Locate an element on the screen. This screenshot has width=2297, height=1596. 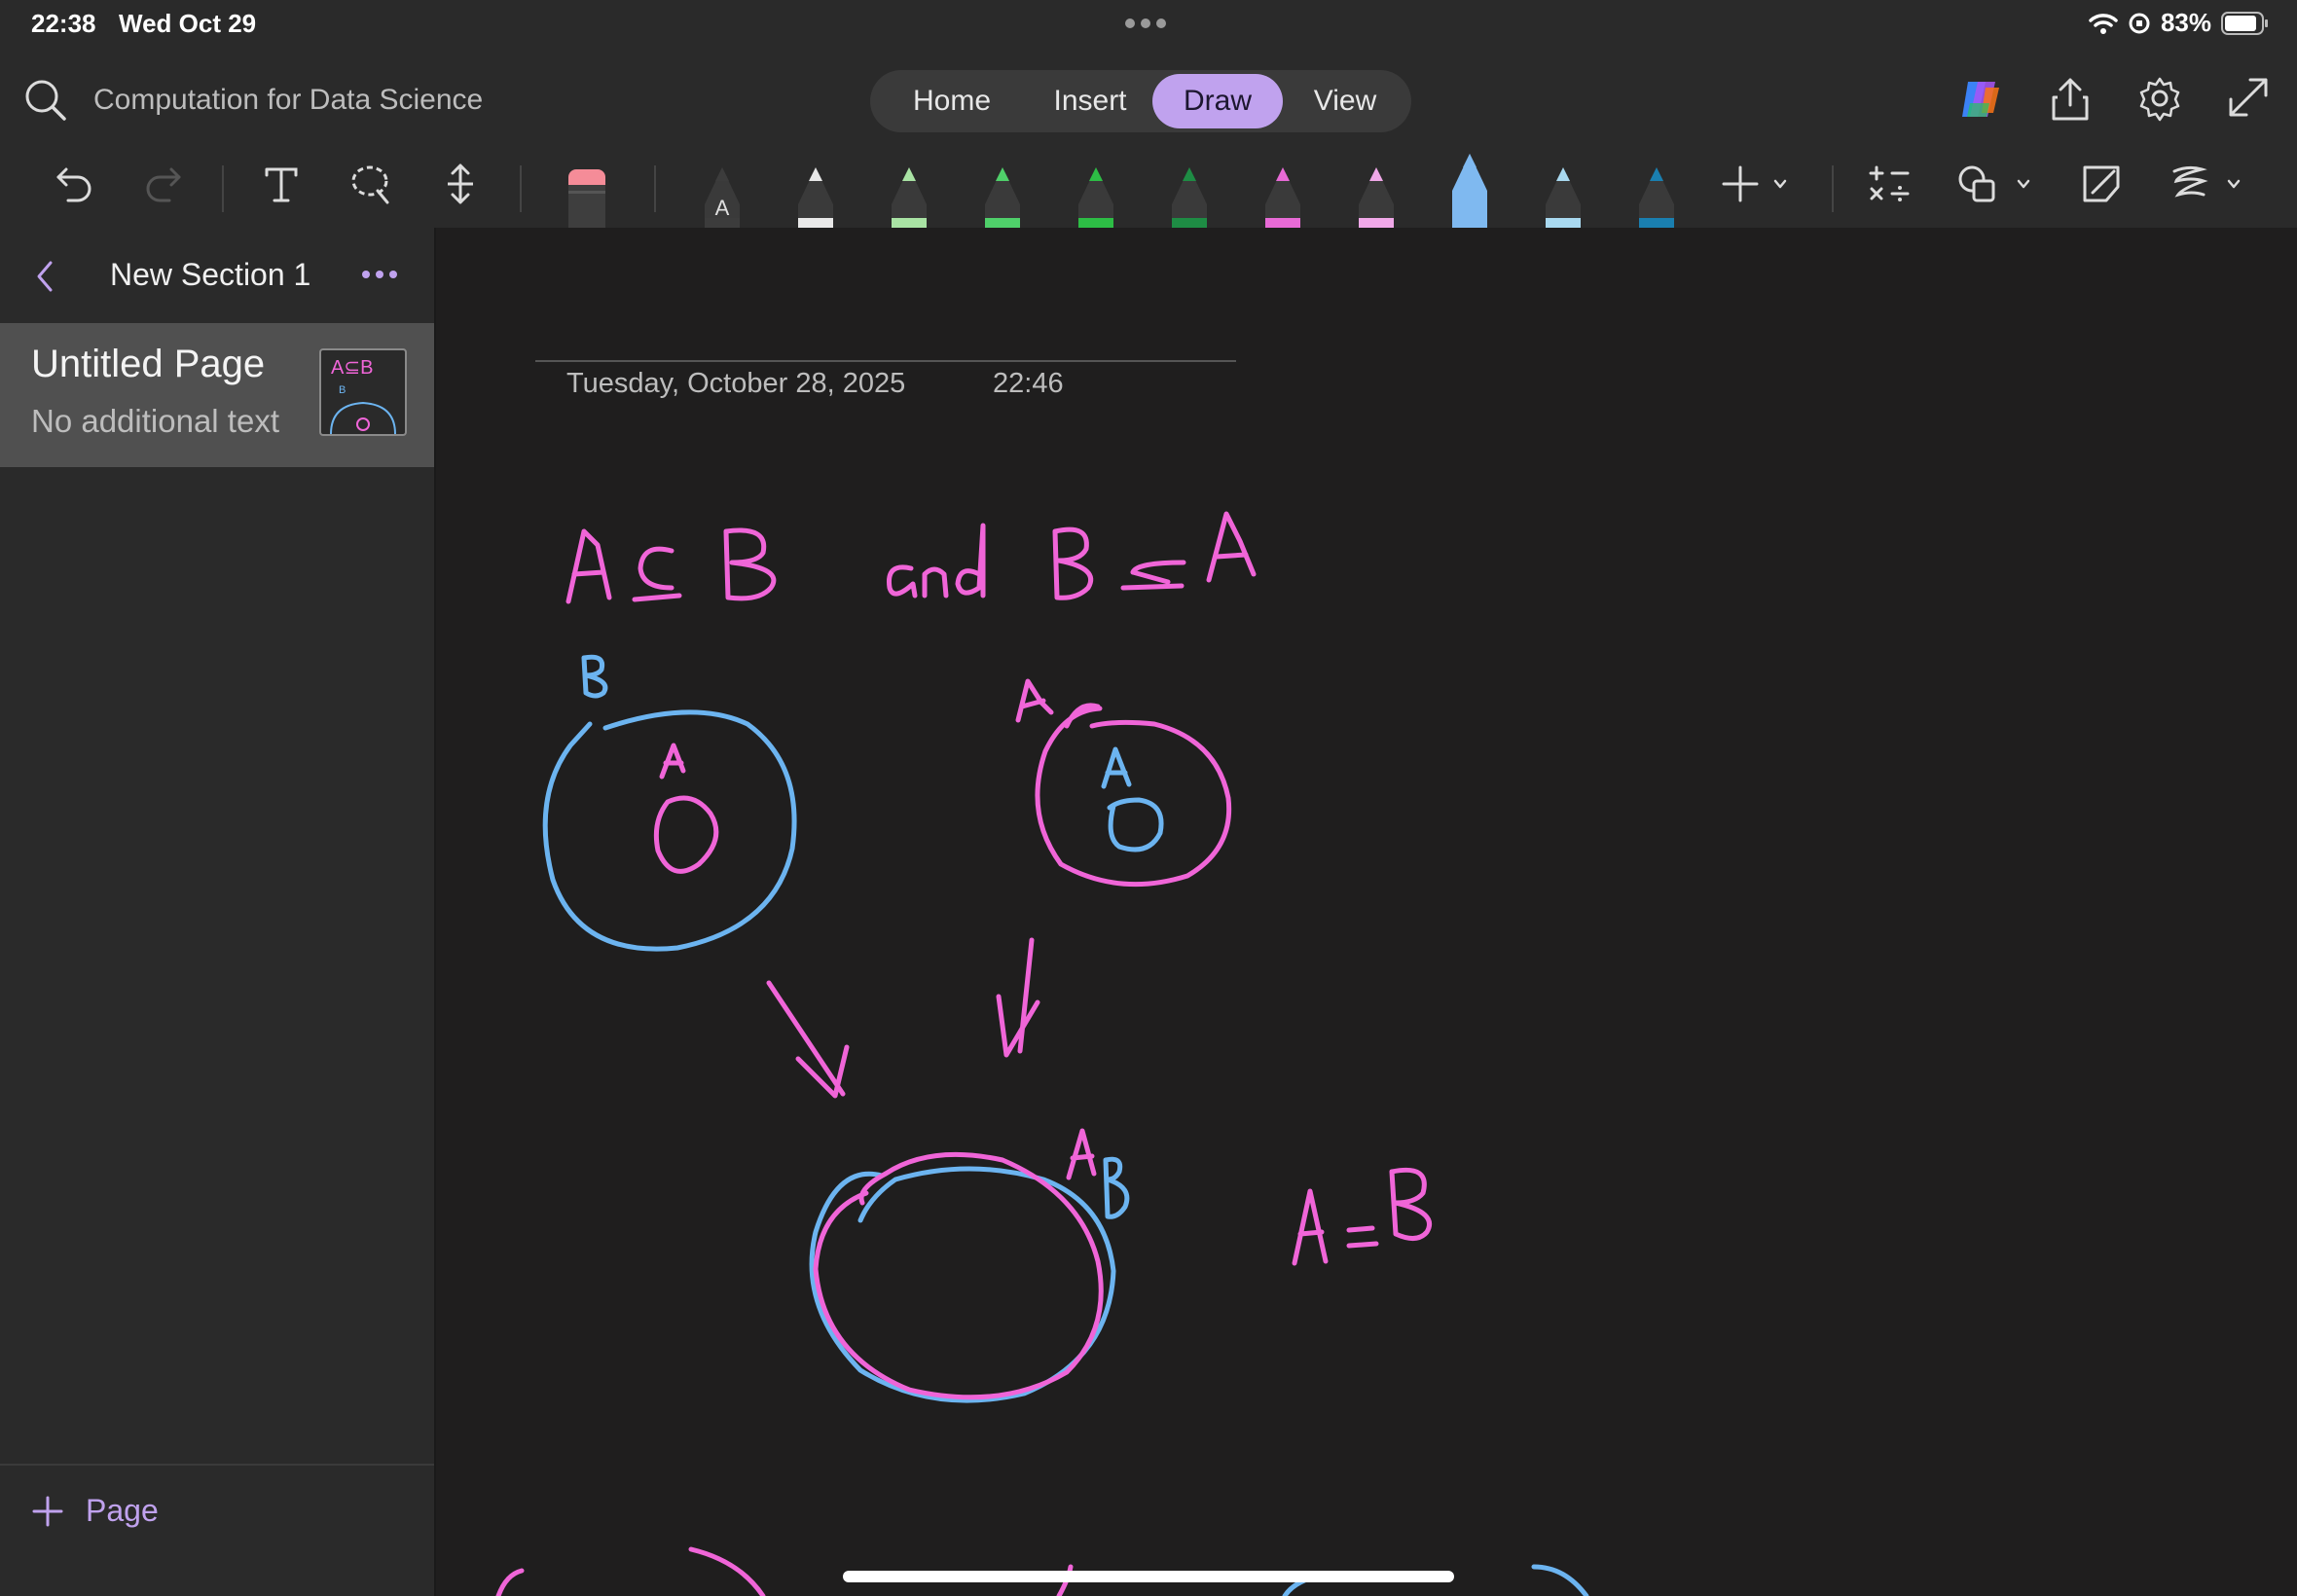
pen-white-icon is located at coordinates (816, 197).